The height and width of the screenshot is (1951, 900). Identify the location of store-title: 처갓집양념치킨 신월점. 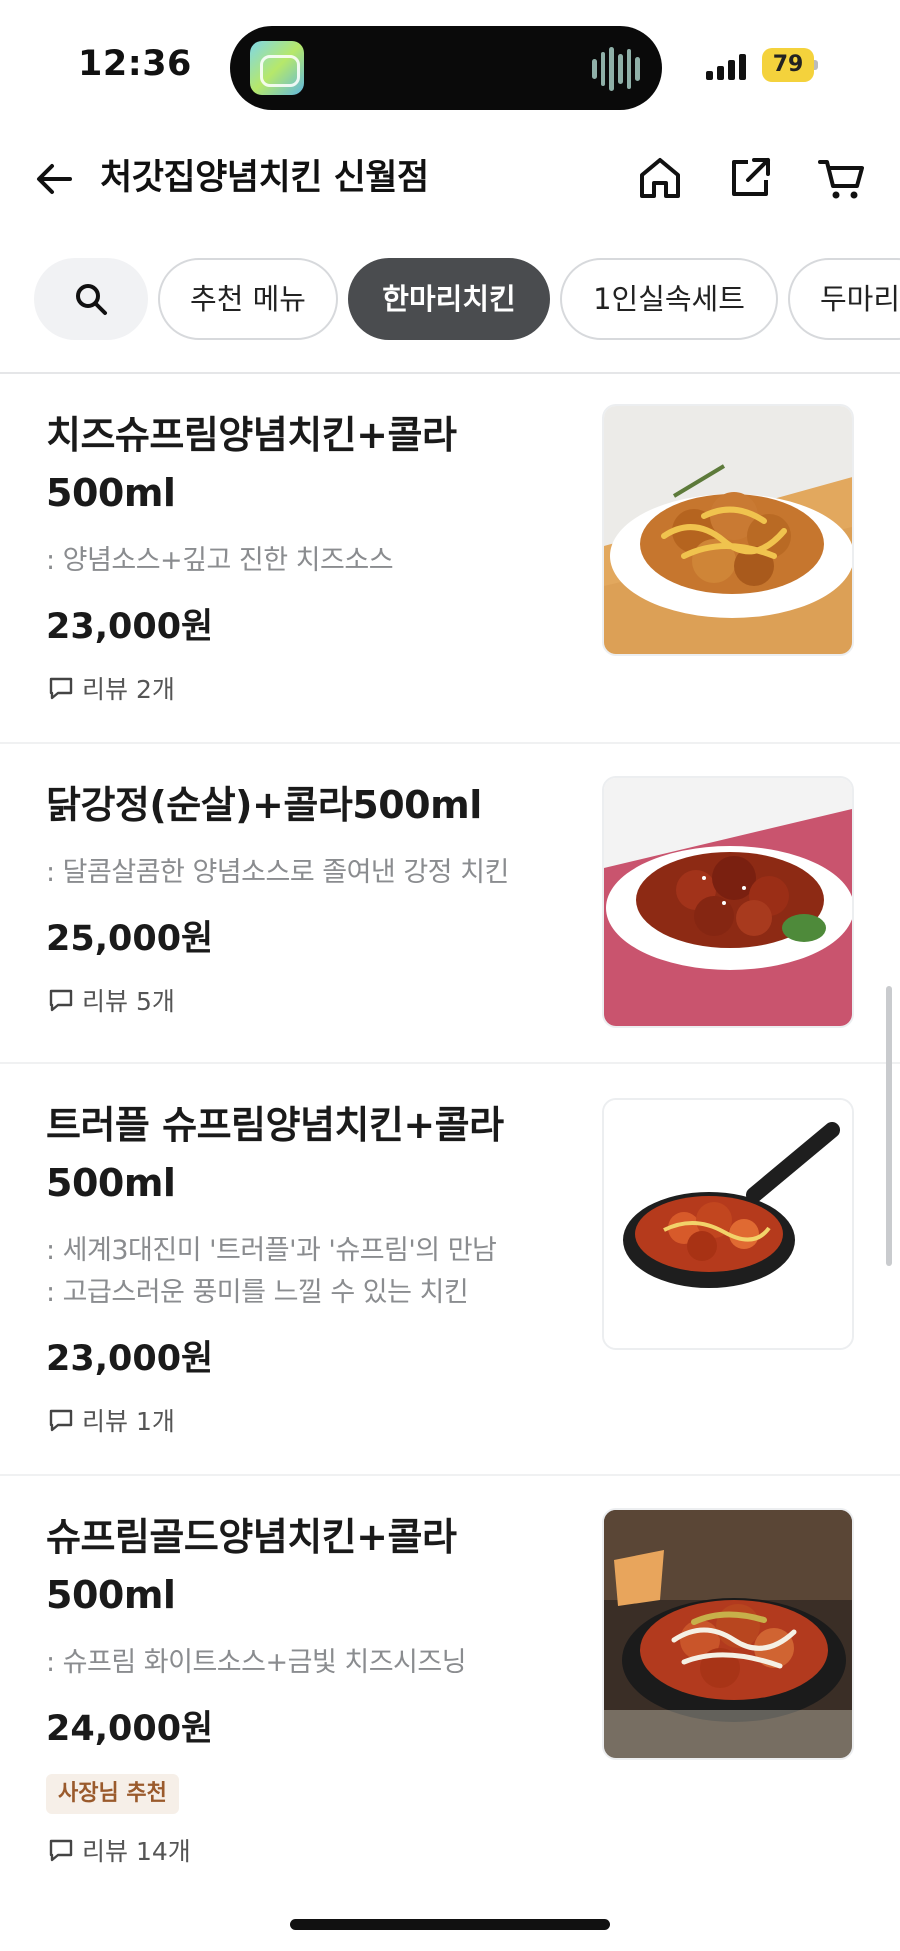
(264, 178).